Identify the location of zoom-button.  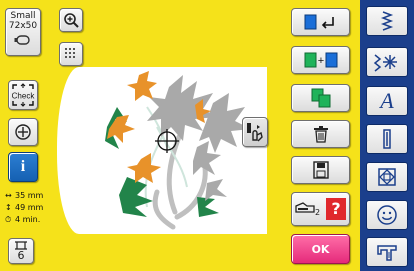
(71, 20).